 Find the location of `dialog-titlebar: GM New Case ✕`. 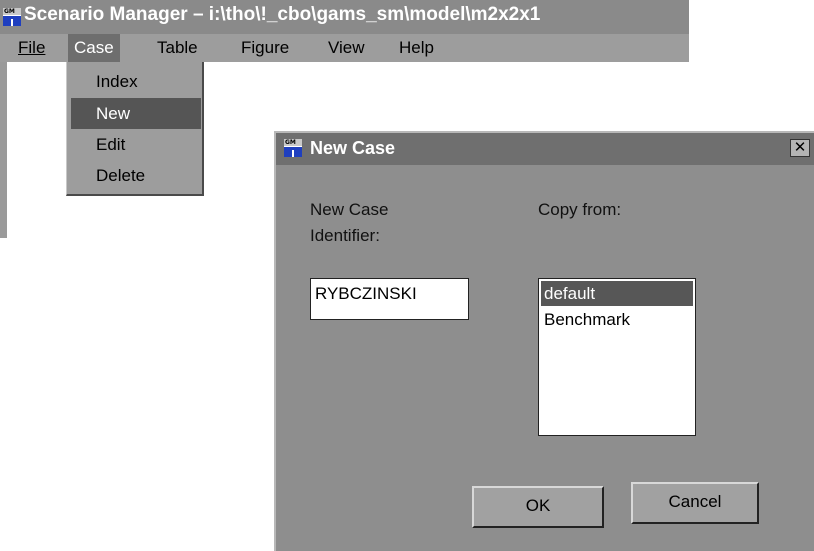

dialog-titlebar: GM New Case ✕ is located at coordinates (545, 149).